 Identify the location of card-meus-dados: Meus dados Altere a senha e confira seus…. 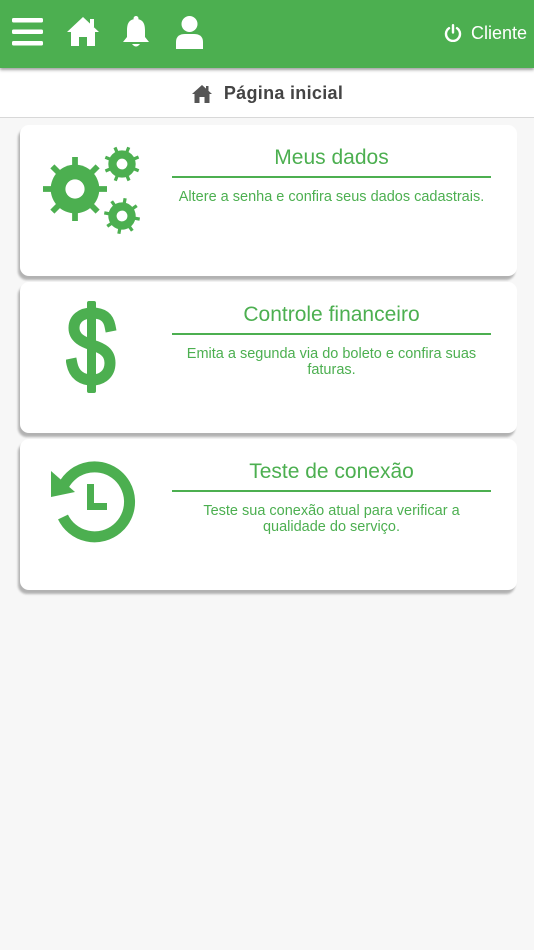
(268, 200).